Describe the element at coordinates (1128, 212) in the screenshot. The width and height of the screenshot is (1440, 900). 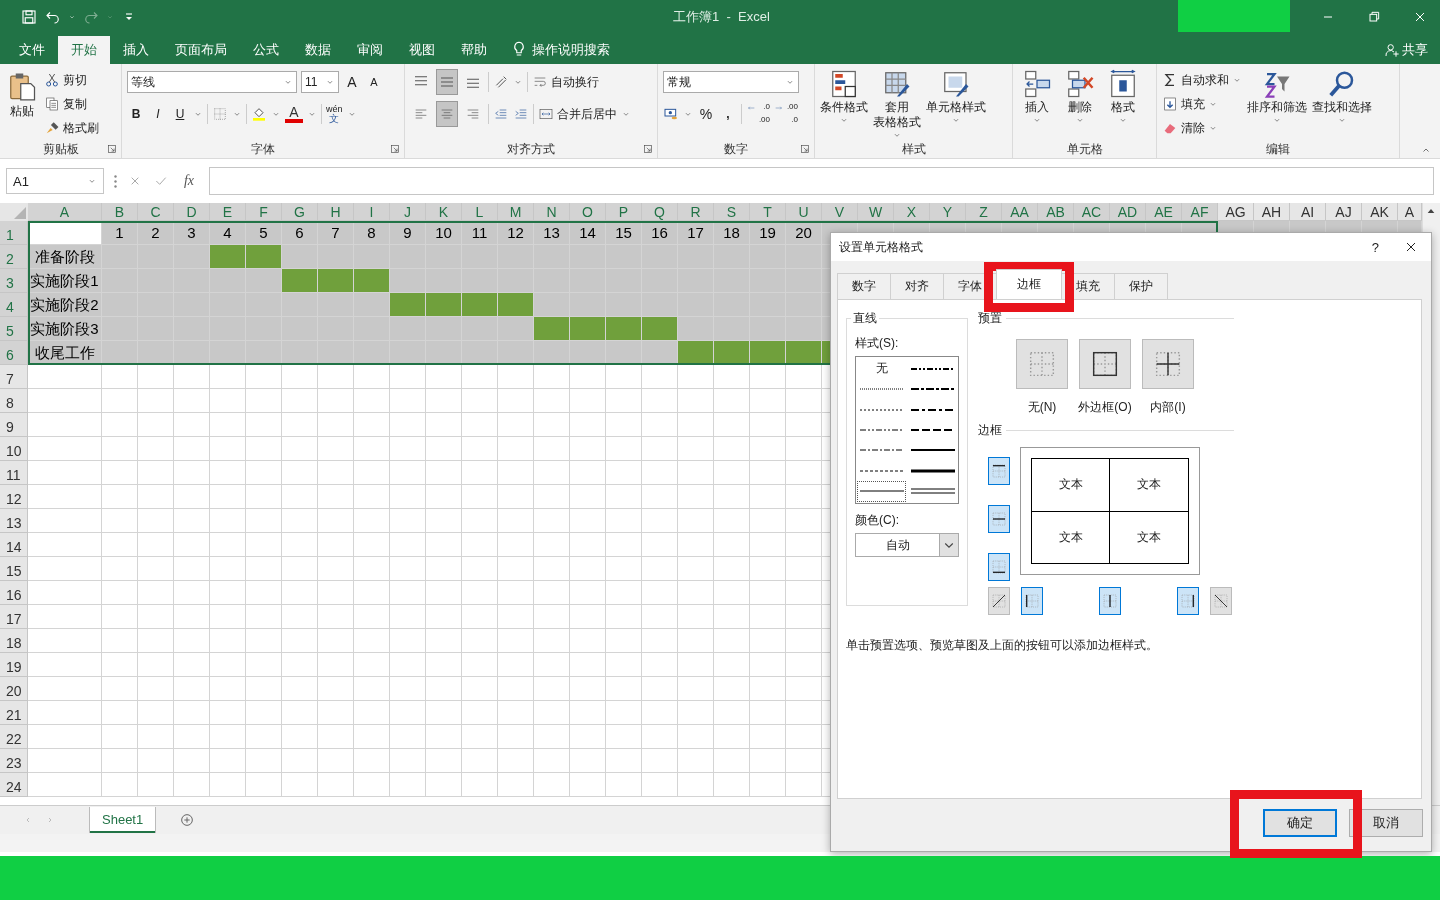
I see `column-header: AD` at that location.